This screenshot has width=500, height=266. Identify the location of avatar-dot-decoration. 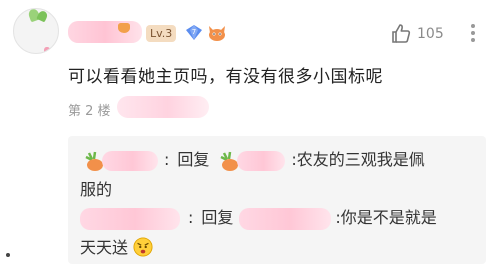
(47, 50).